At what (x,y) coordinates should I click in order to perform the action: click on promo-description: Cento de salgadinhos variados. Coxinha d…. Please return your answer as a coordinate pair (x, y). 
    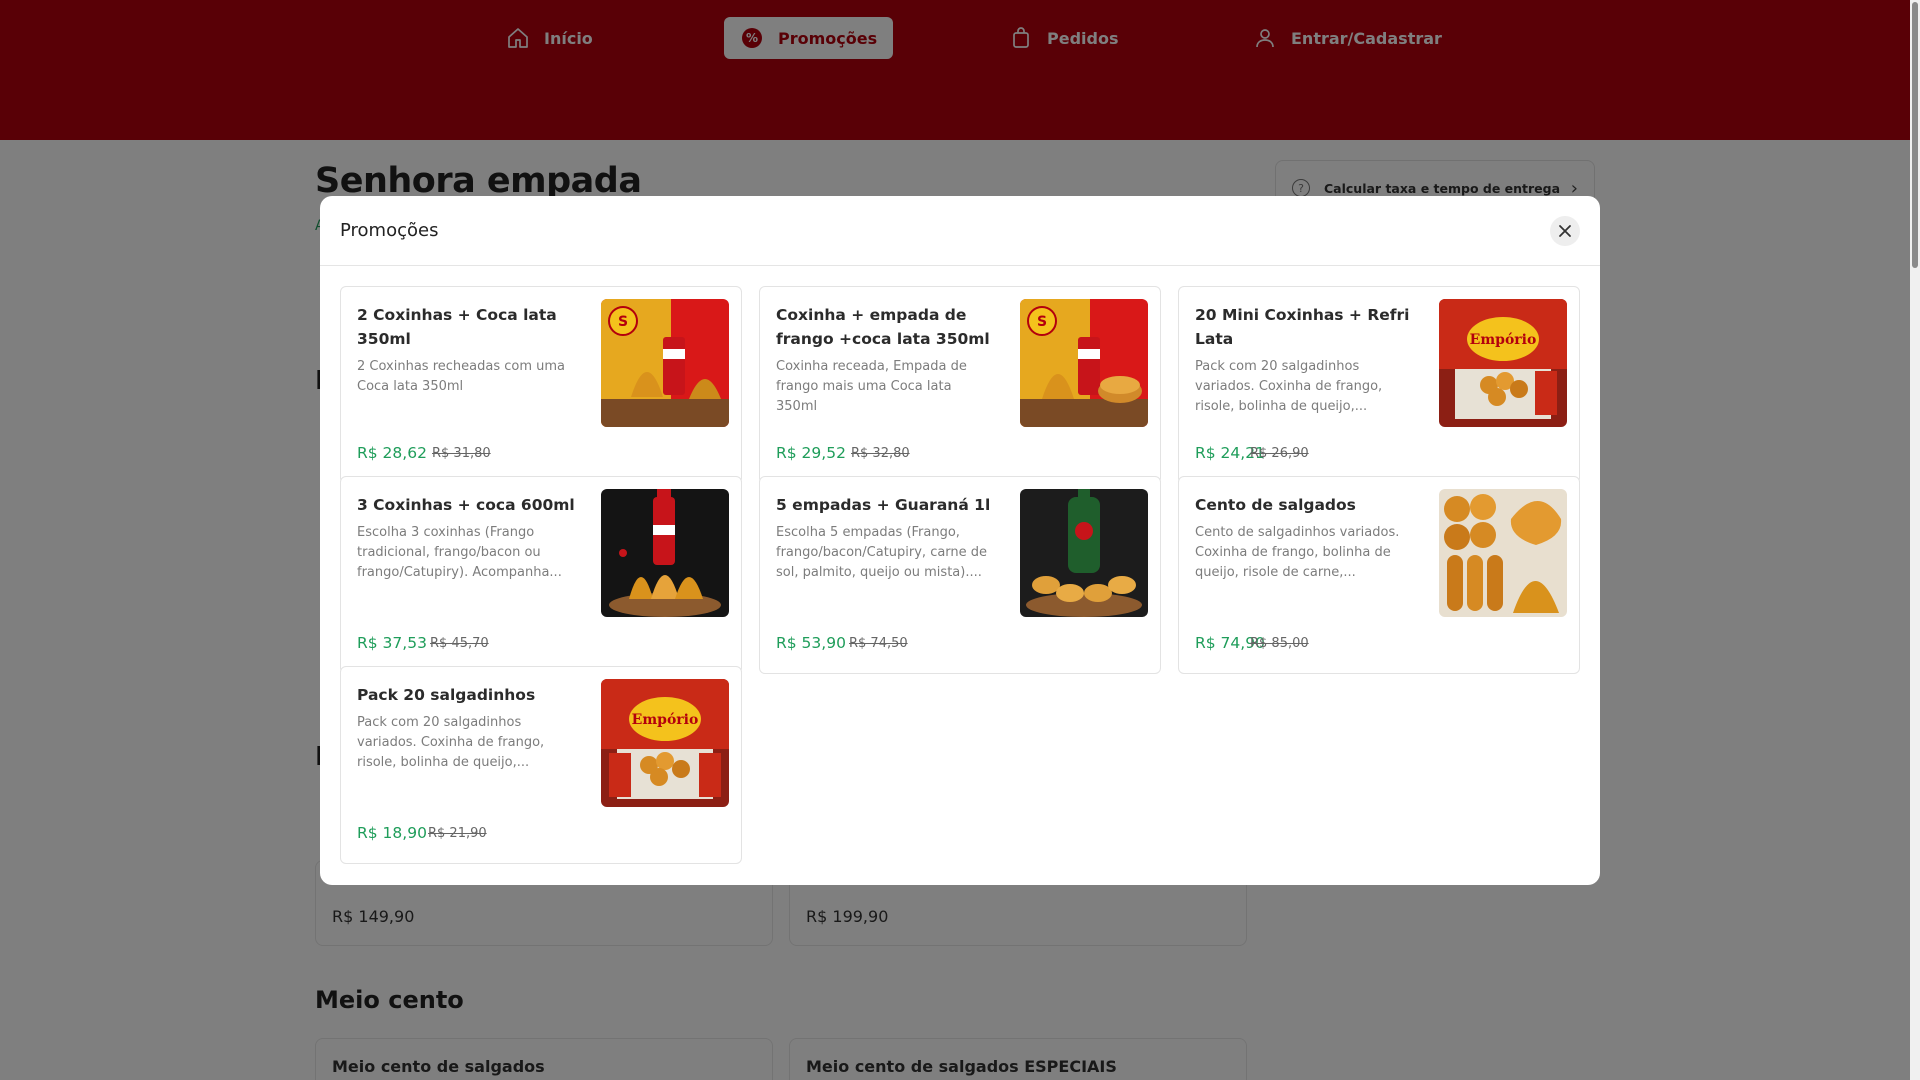
    Looking at the image, I should click on (1297, 552).